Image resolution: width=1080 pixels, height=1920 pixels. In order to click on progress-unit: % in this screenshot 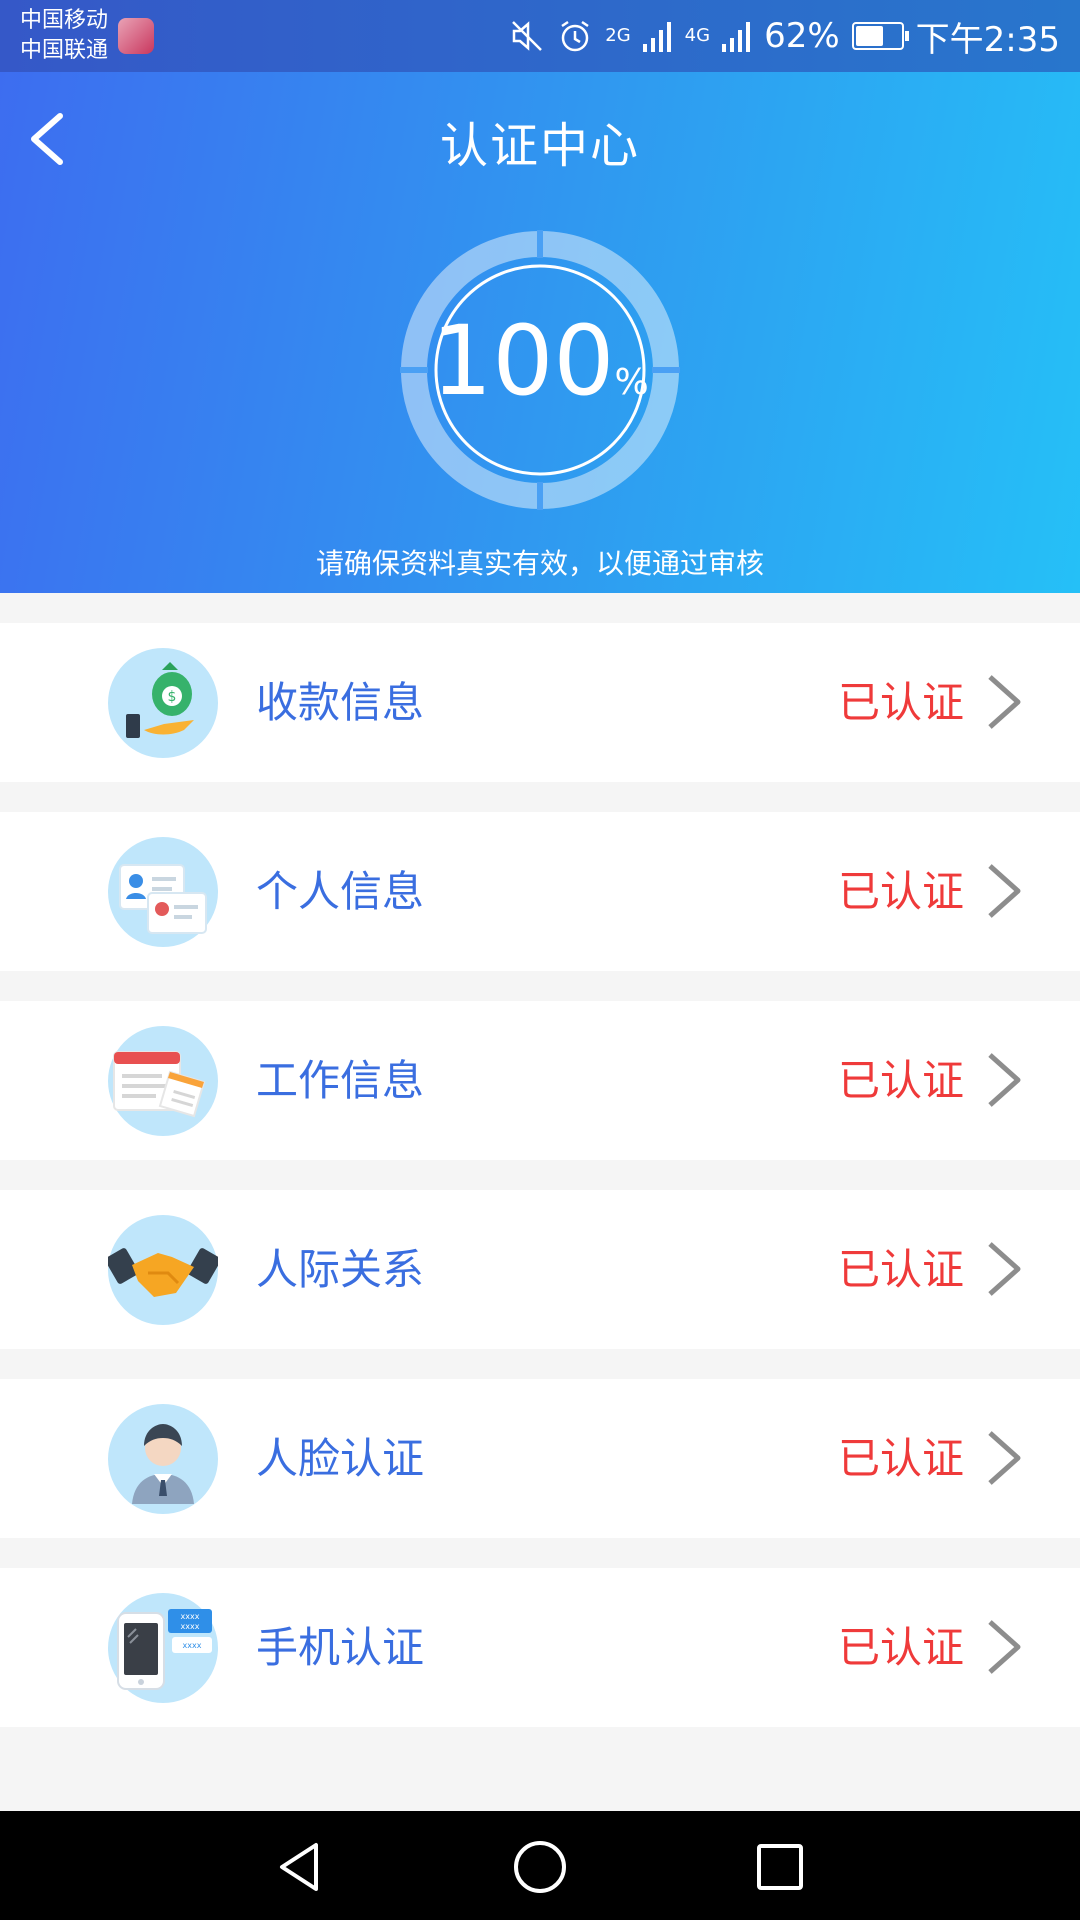, I will do `click(631, 382)`.